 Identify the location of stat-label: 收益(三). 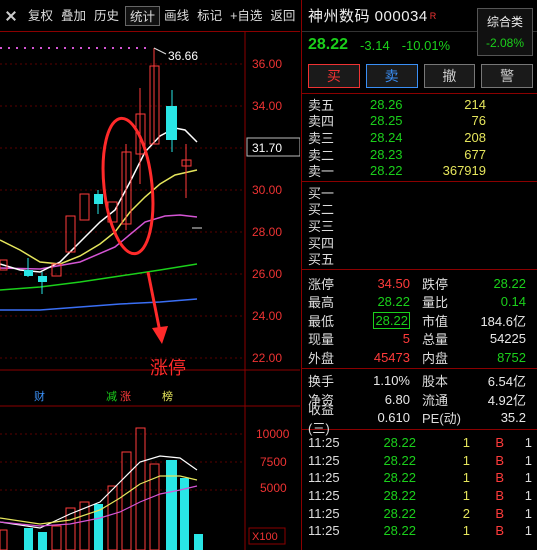
(321, 418).